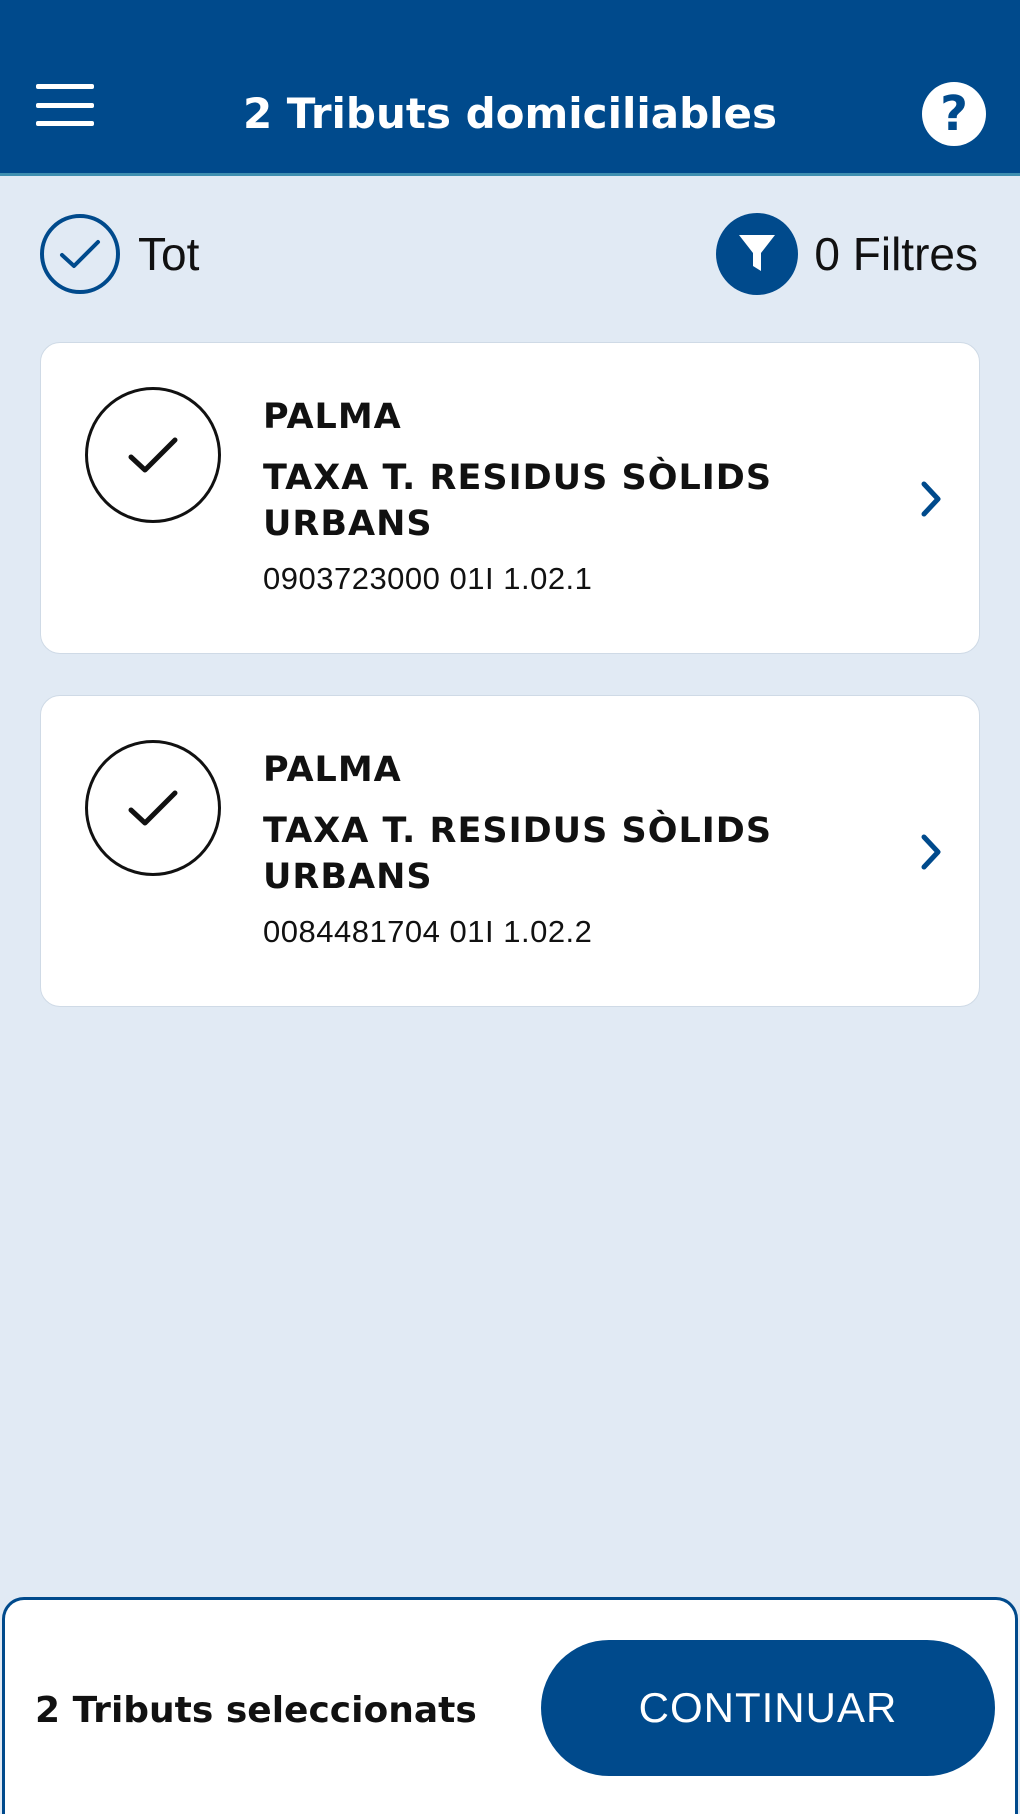 This screenshot has height=1814, width=1020. I want to click on item-reference: 0084481704 01I 1.02.2, so click(428, 931).